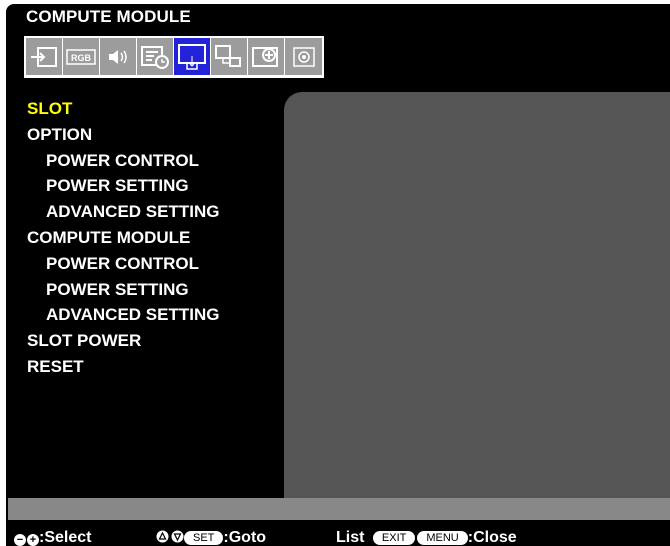 The width and height of the screenshot is (670, 546). What do you see at coordinates (339, 509) in the screenshot?
I see `hint-bar` at bounding box center [339, 509].